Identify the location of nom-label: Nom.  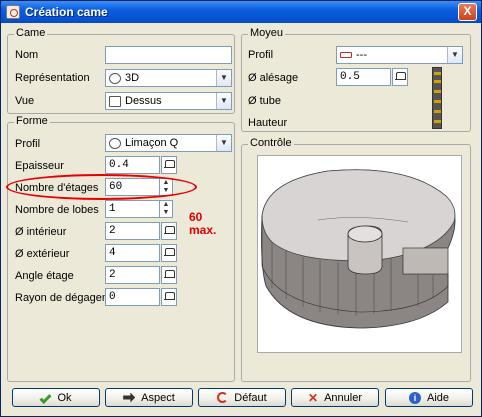
(27, 55).